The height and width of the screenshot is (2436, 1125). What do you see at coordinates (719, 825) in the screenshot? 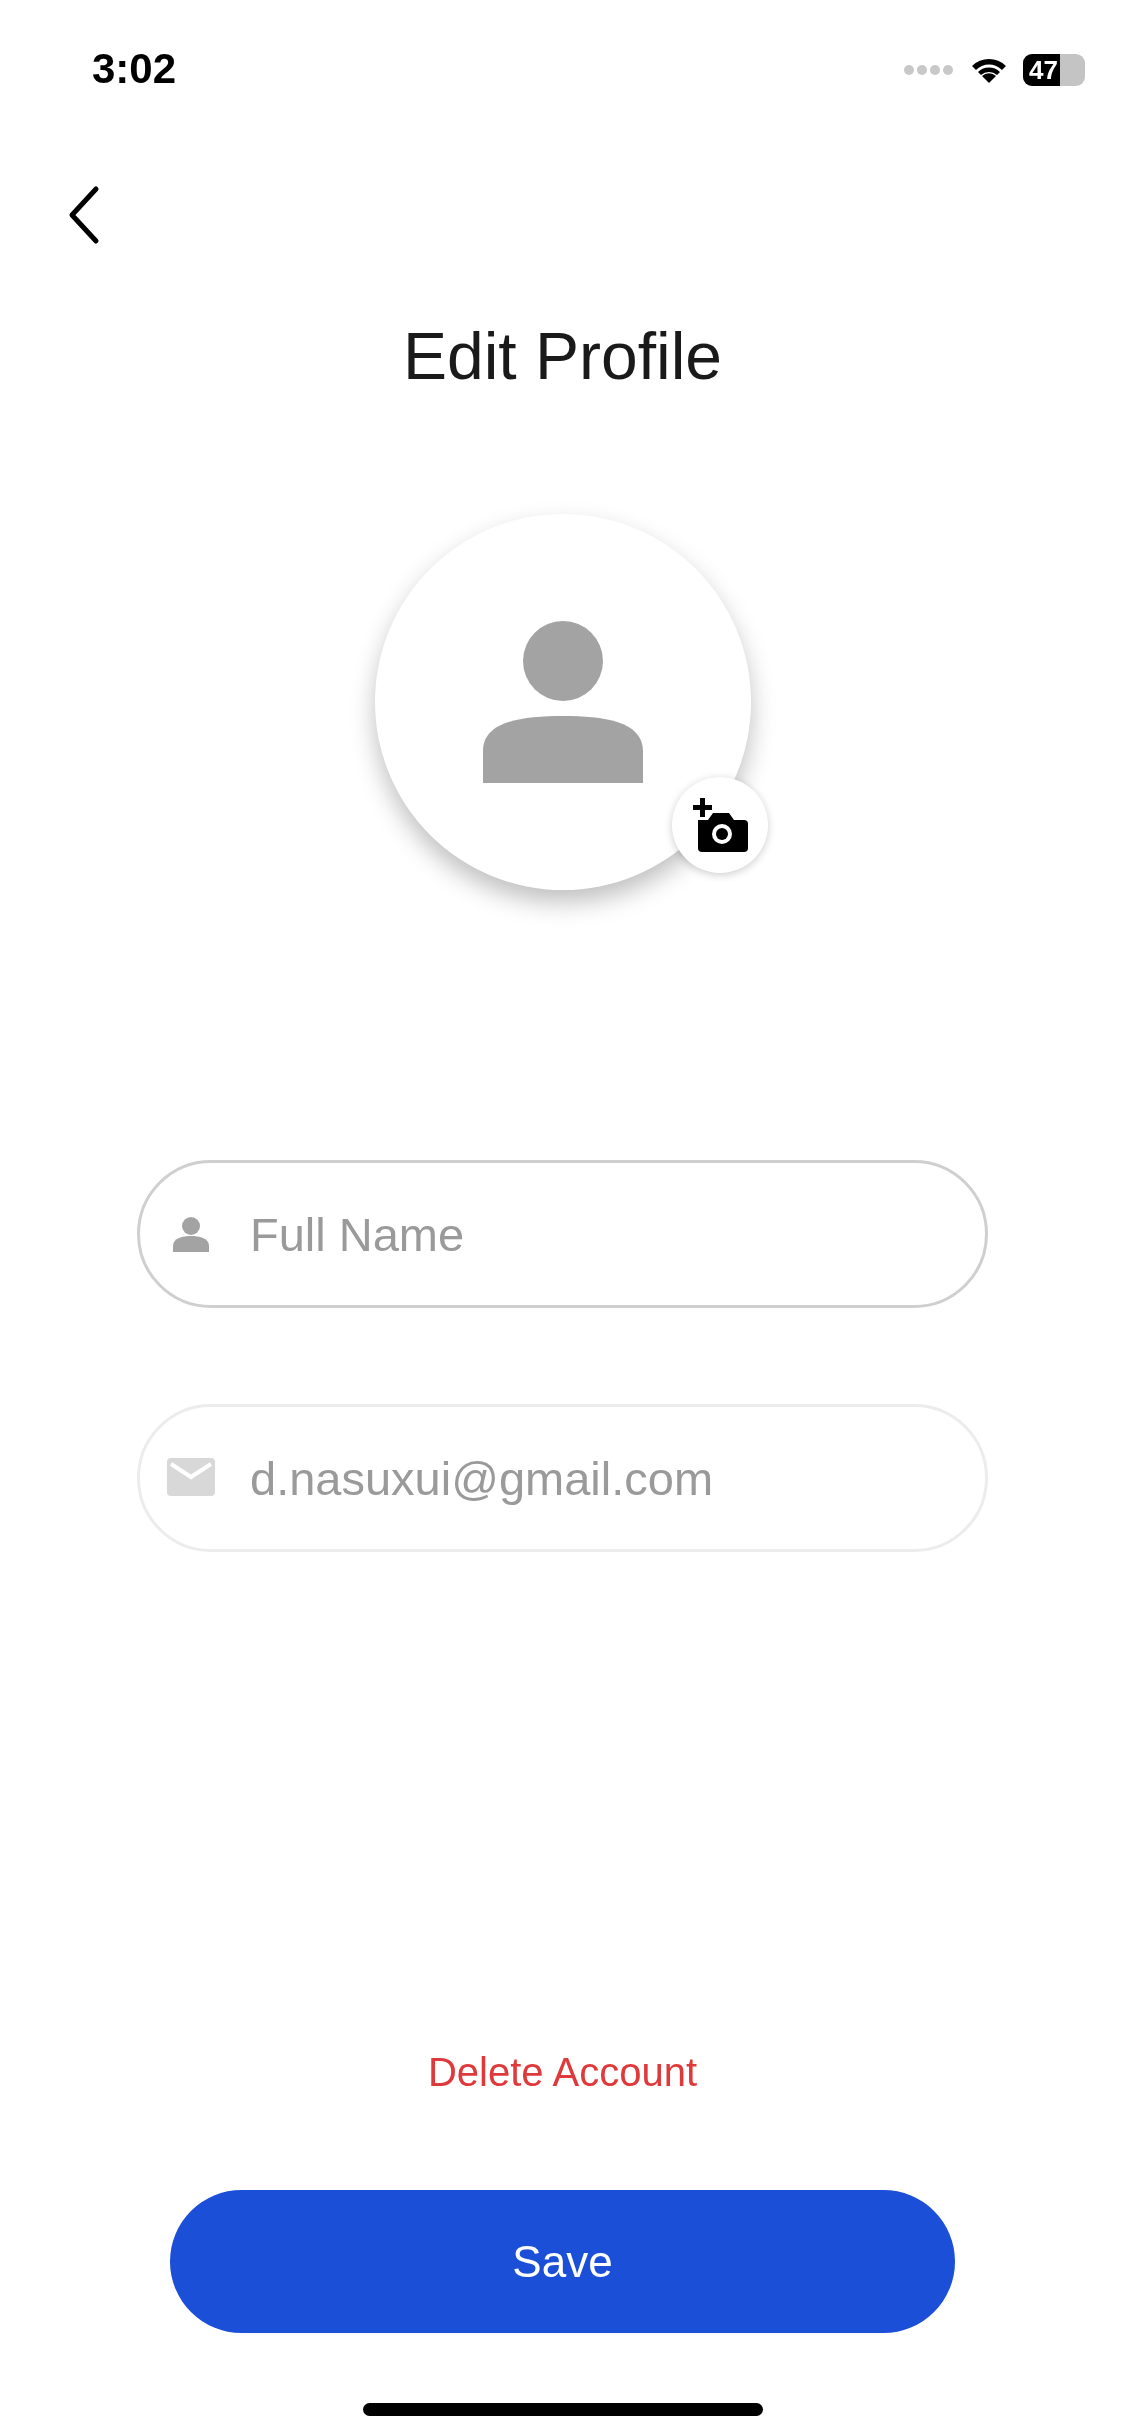
I see `add-photo-button` at bounding box center [719, 825].